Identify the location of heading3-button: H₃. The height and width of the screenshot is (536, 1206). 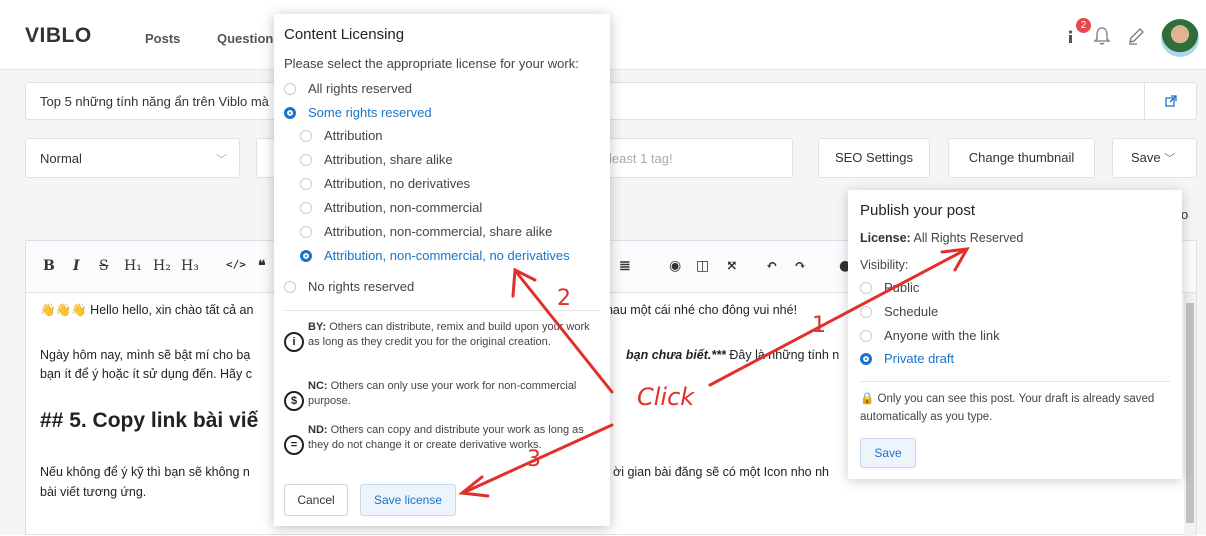
(190, 266).